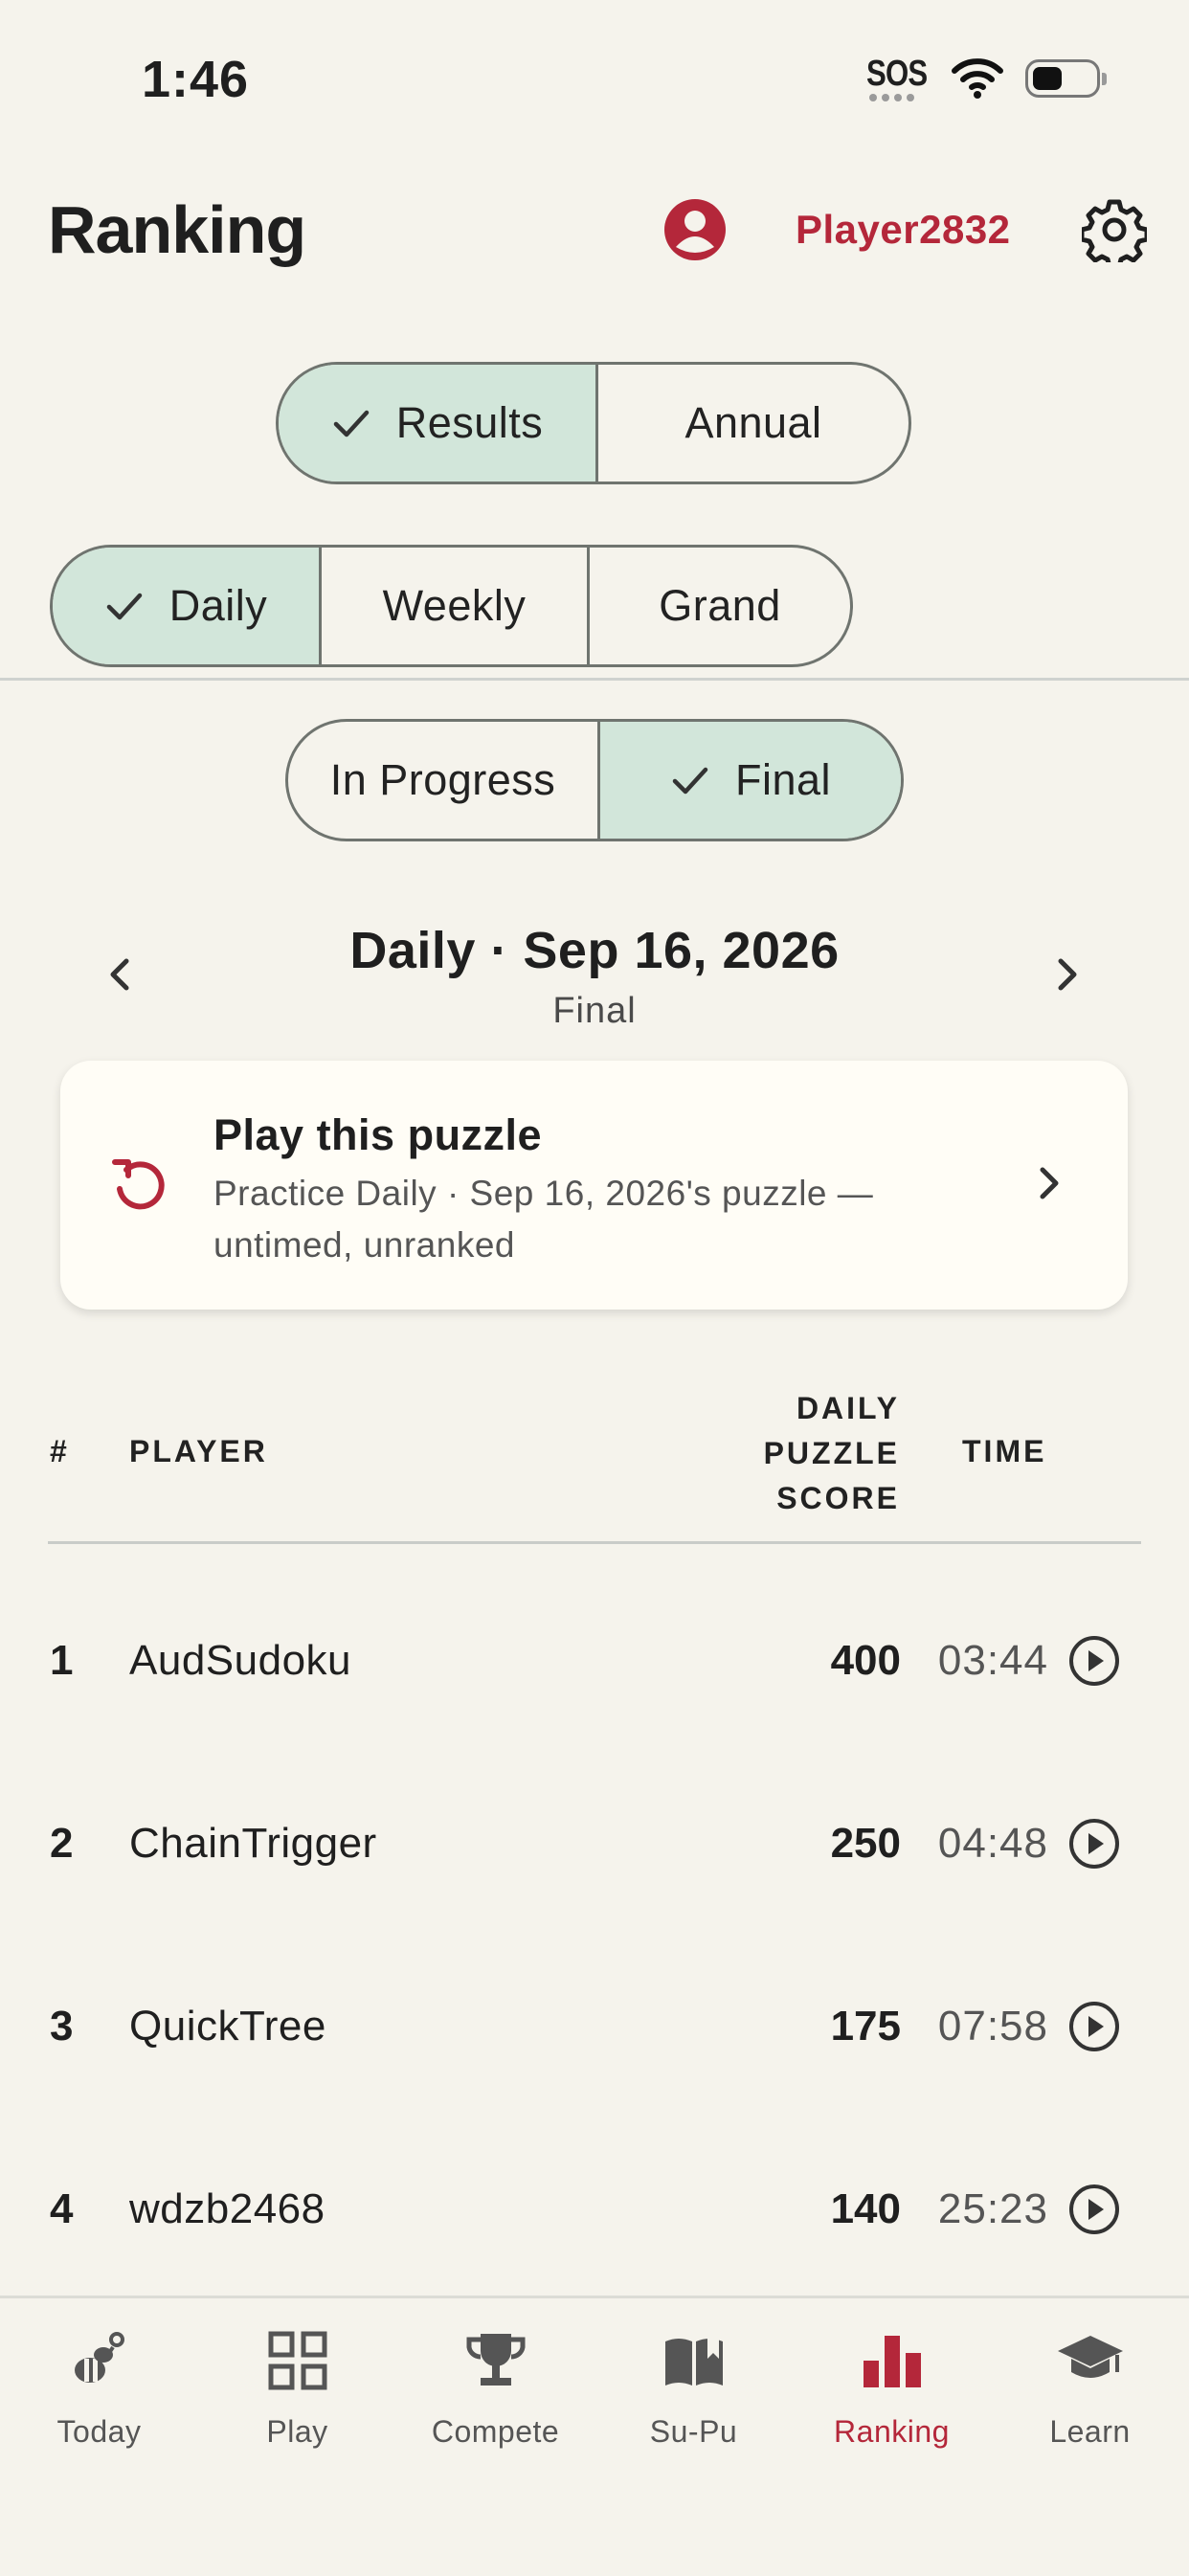 This screenshot has width=1189, height=2576. I want to click on row-player: wdzb2468, so click(227, 2208).